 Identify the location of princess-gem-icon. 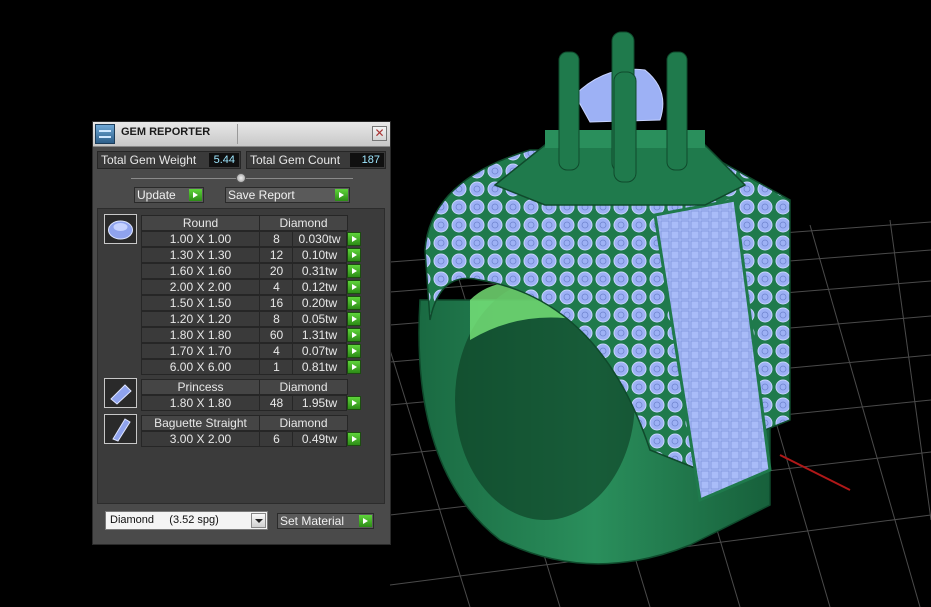
(120, 393).